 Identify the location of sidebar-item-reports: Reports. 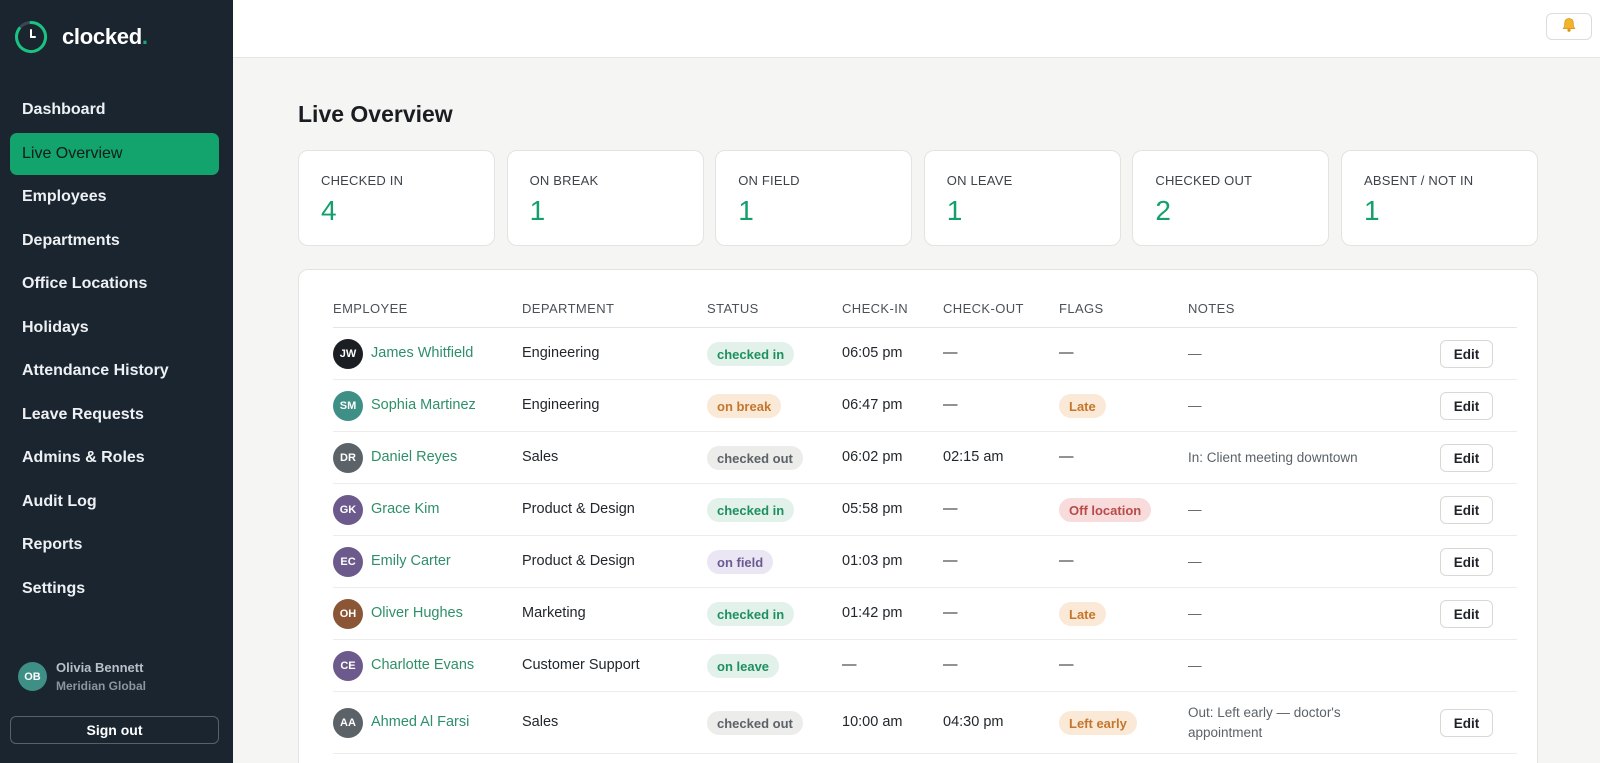
(114, 545).